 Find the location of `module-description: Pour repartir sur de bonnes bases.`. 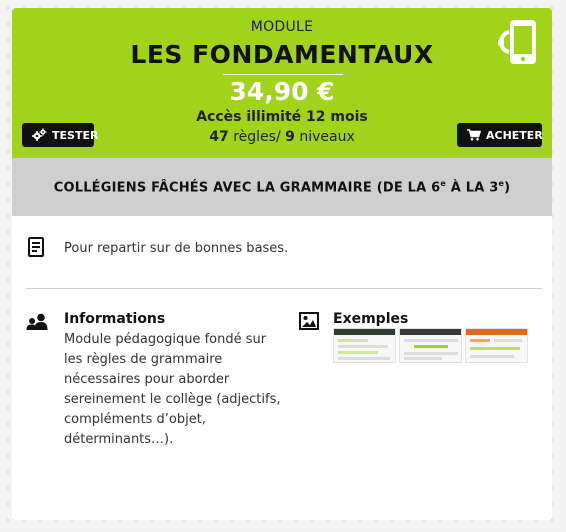

module-description: Pour repartir sur de bonnes bases. is located at coordinates (176, 248).